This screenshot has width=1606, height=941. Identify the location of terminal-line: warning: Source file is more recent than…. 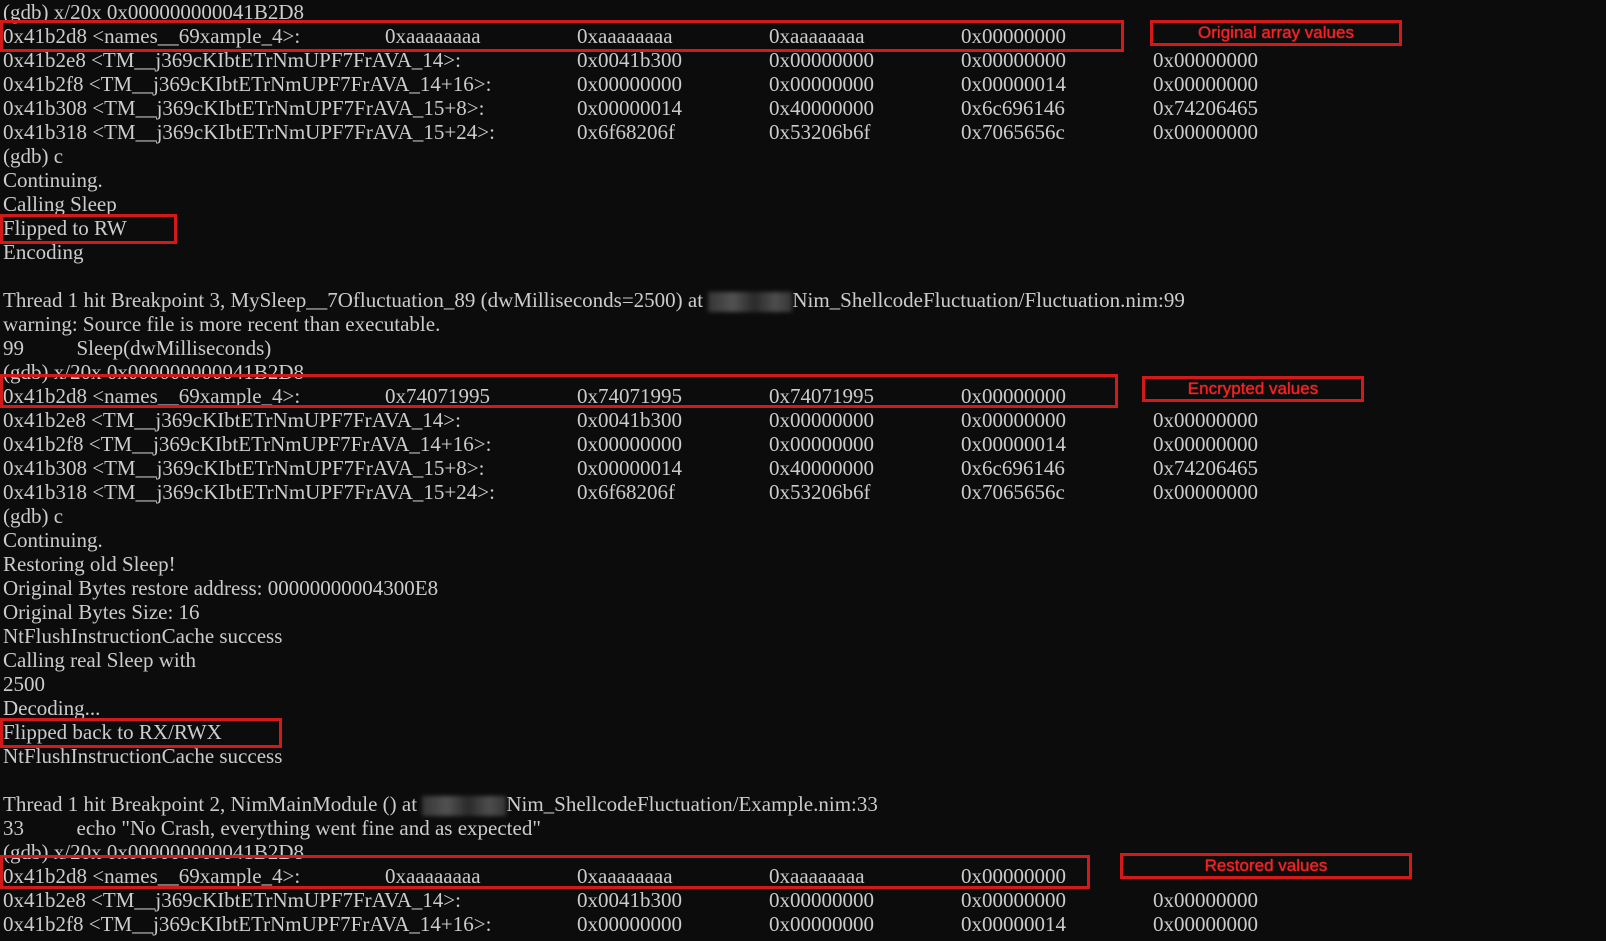
(222, 324).